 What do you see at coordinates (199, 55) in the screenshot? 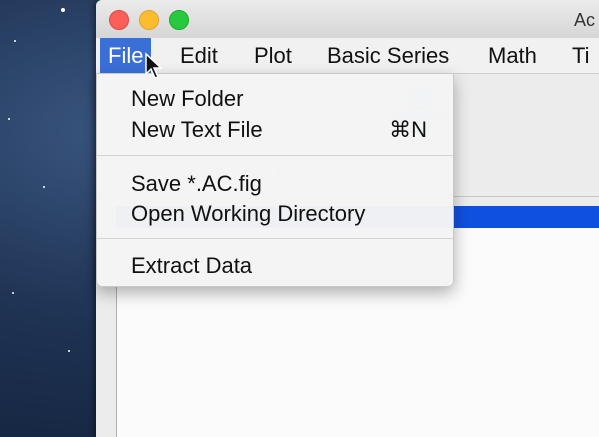
I see `menu-edit: Edit` at bounding box center [199, 55].